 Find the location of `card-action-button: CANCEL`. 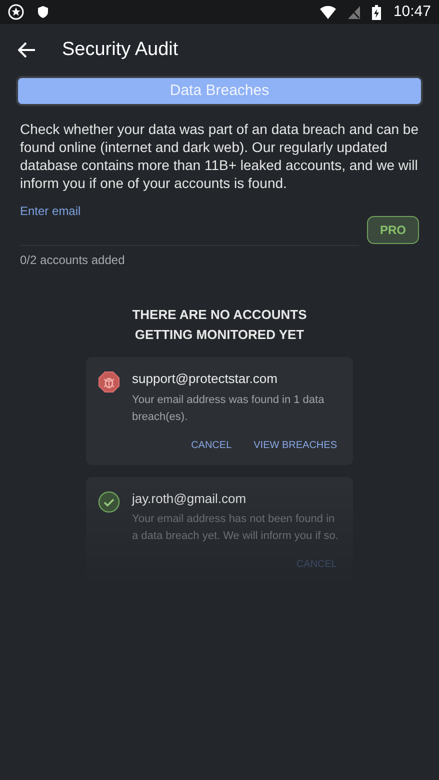

card-action-button: CANCEL is located at coordinates (211, 445).